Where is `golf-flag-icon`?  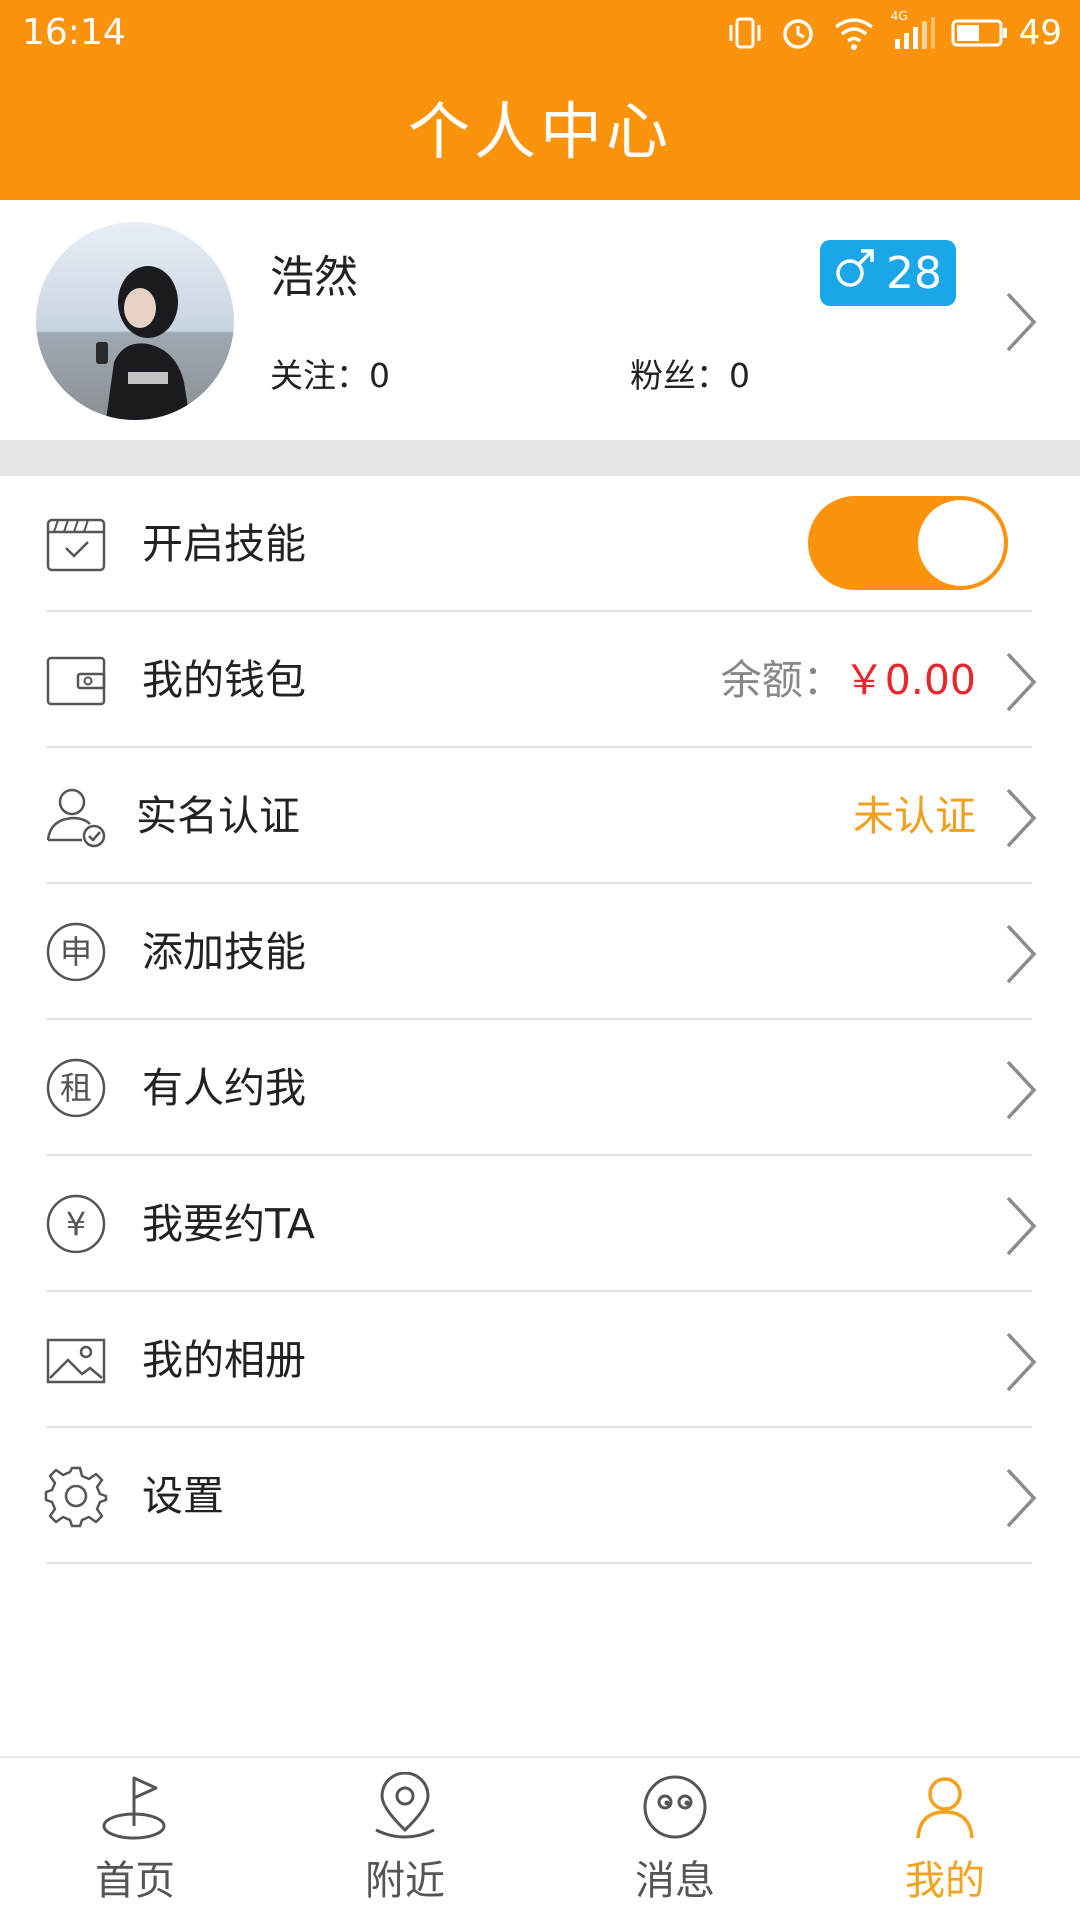 golf-flag-icon is located at coordinates (135, 1807).